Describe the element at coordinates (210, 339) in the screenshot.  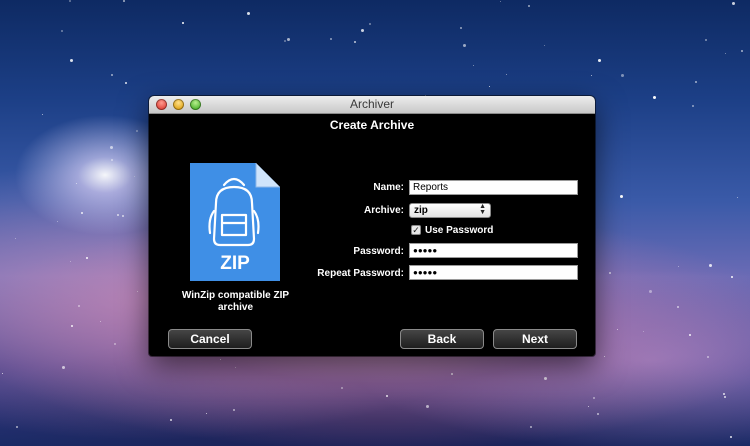
I see `cancel-button: Cancel` at that location.